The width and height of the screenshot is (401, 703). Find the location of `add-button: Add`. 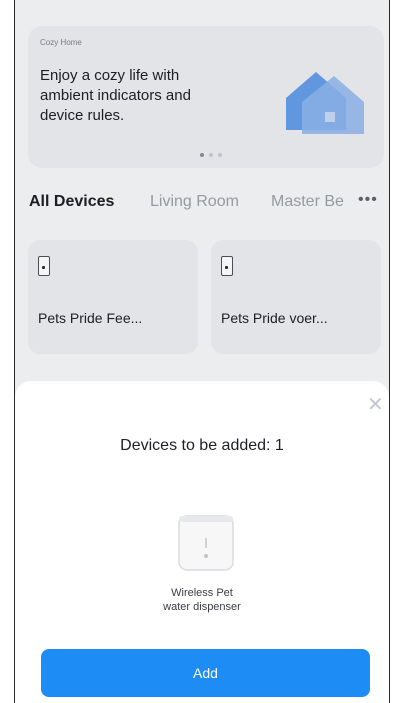

add-button: Add is located at coordinates (205, 673).